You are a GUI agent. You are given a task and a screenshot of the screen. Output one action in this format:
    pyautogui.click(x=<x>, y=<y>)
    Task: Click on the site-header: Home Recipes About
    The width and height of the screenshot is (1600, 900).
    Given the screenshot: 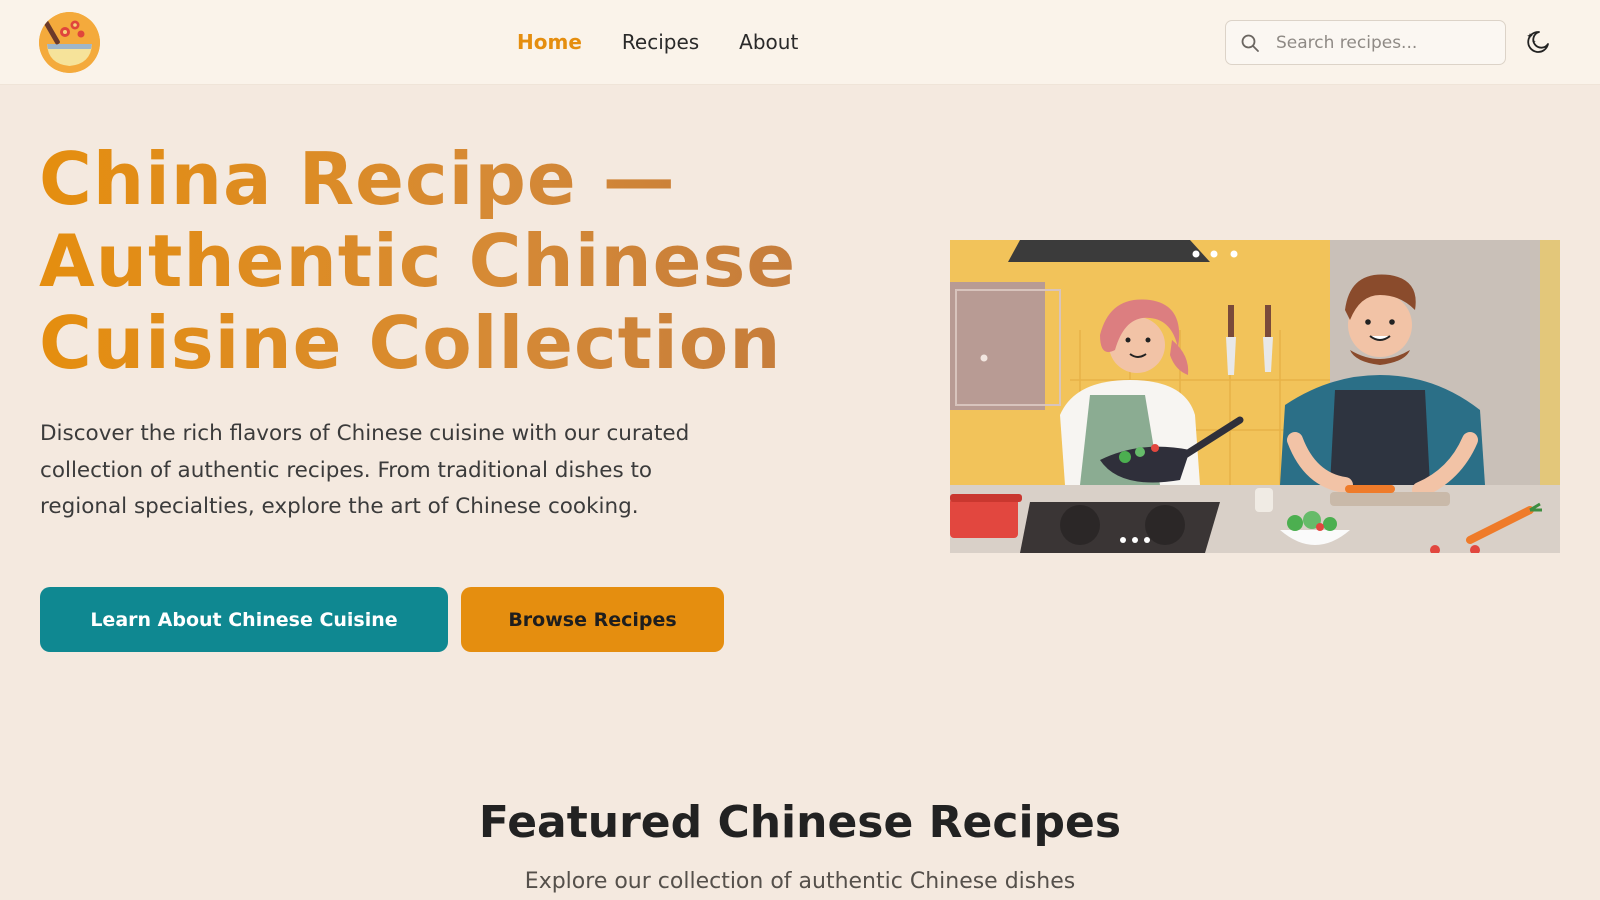 What is the action you would take?
    pyautogui.click(x=800, y=42)
    